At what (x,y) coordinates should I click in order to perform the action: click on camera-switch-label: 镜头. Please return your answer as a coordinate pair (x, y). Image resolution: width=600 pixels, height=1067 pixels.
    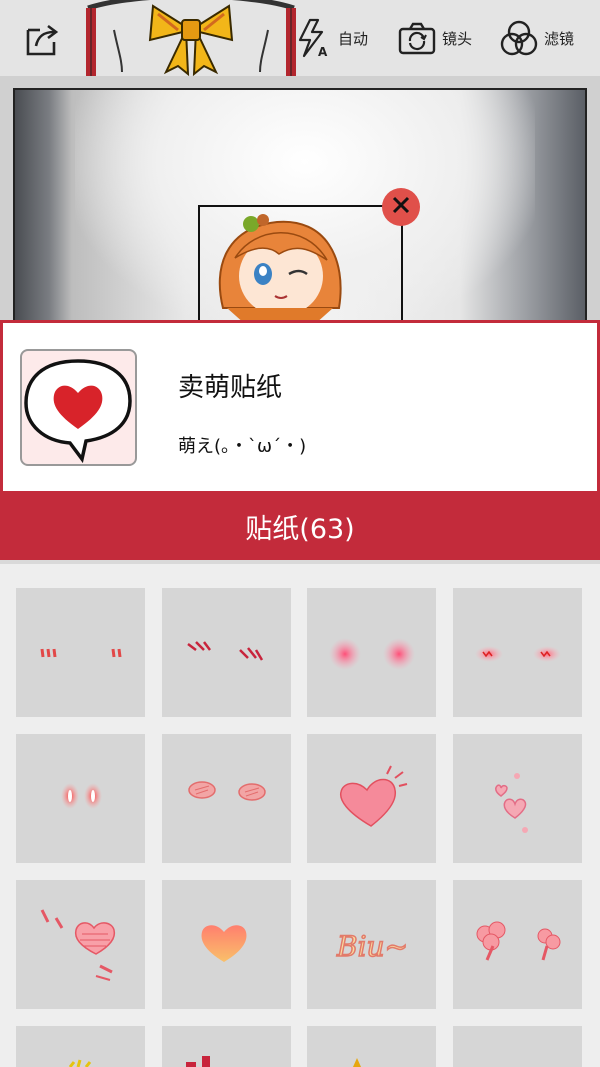
    Looking at the image, I should click on (457, 38).